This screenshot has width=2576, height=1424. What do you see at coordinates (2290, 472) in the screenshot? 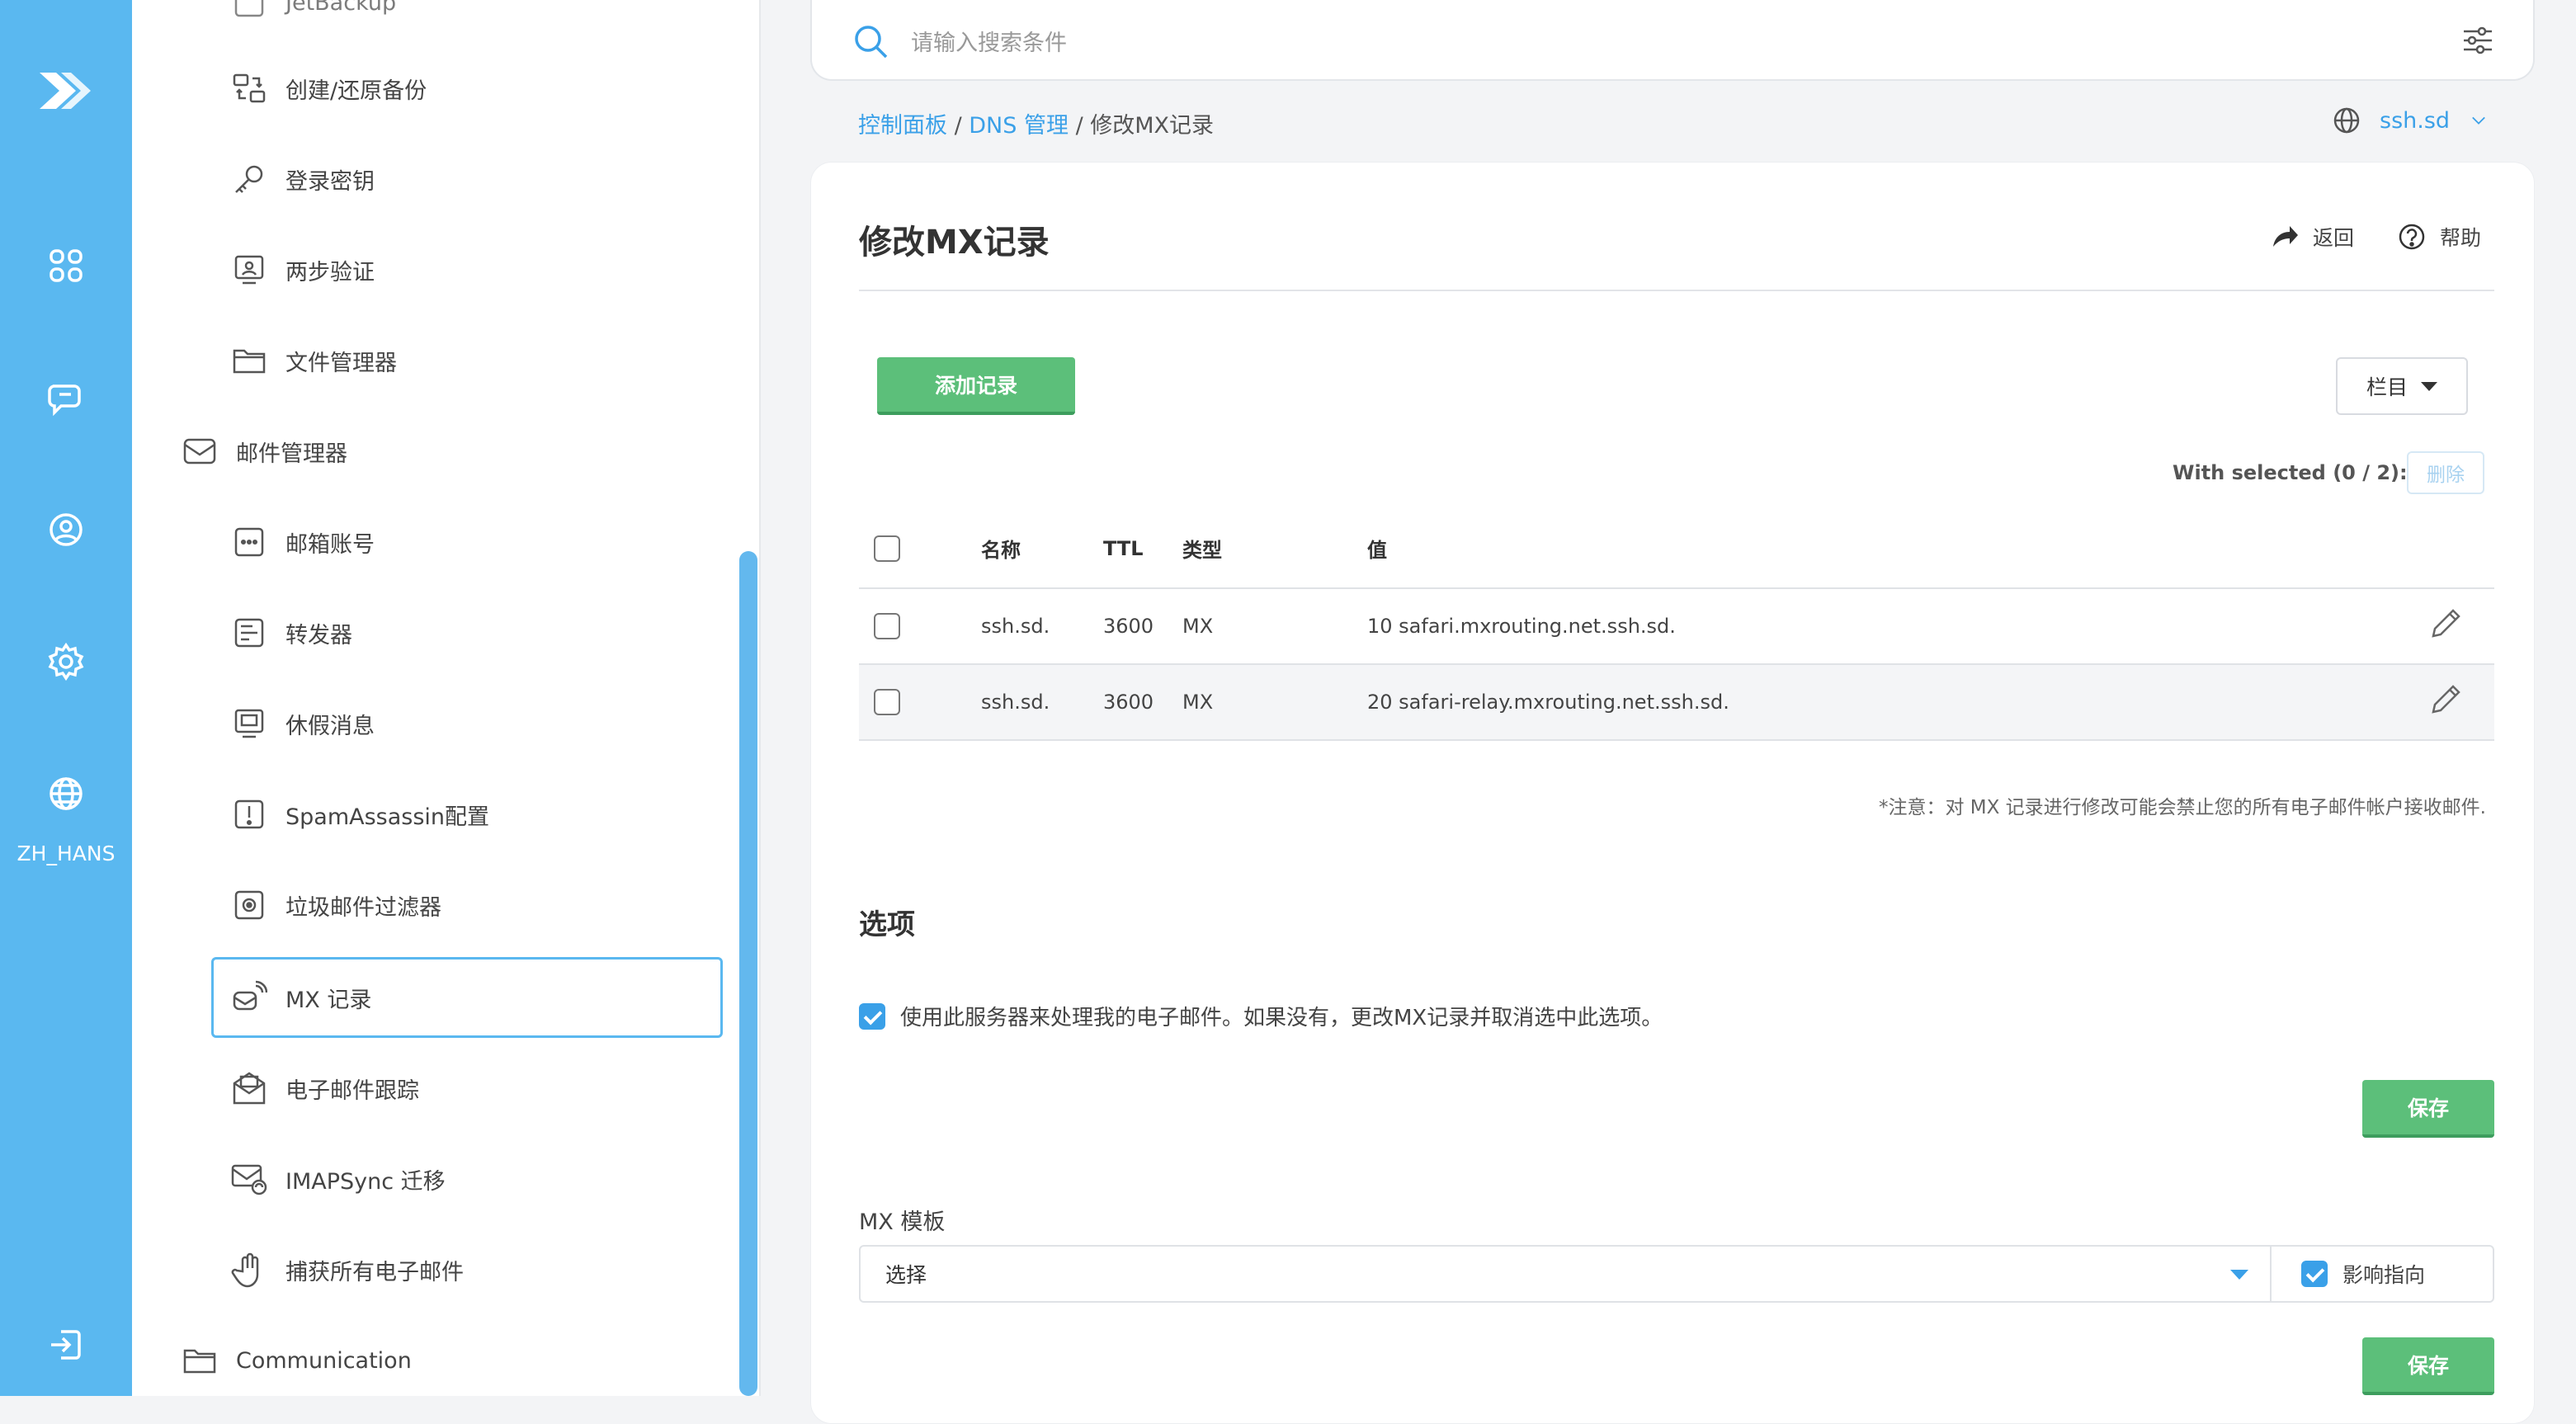
I see `with-selected-label: With selected (0 / 2):` at bounding box center [2290, 472].